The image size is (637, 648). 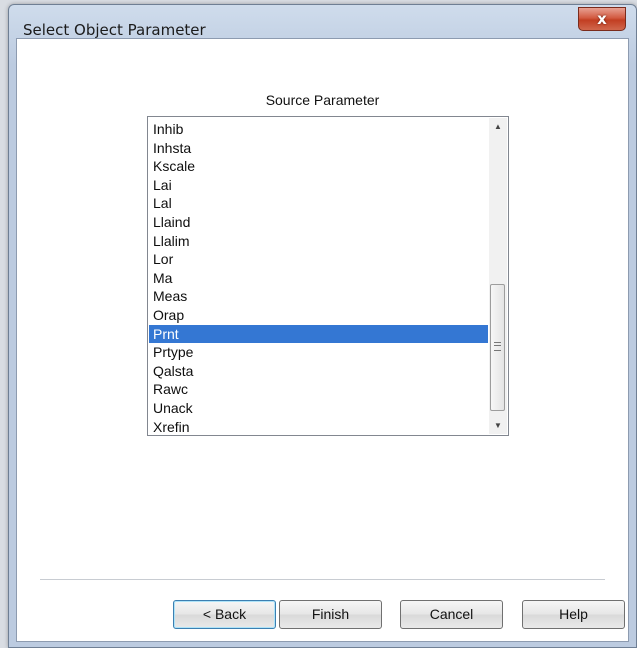 What do you see at coordinates (451, 614) in the screenshot?
I see `cancel-button: Cancel` at bounding box center [451, 614].